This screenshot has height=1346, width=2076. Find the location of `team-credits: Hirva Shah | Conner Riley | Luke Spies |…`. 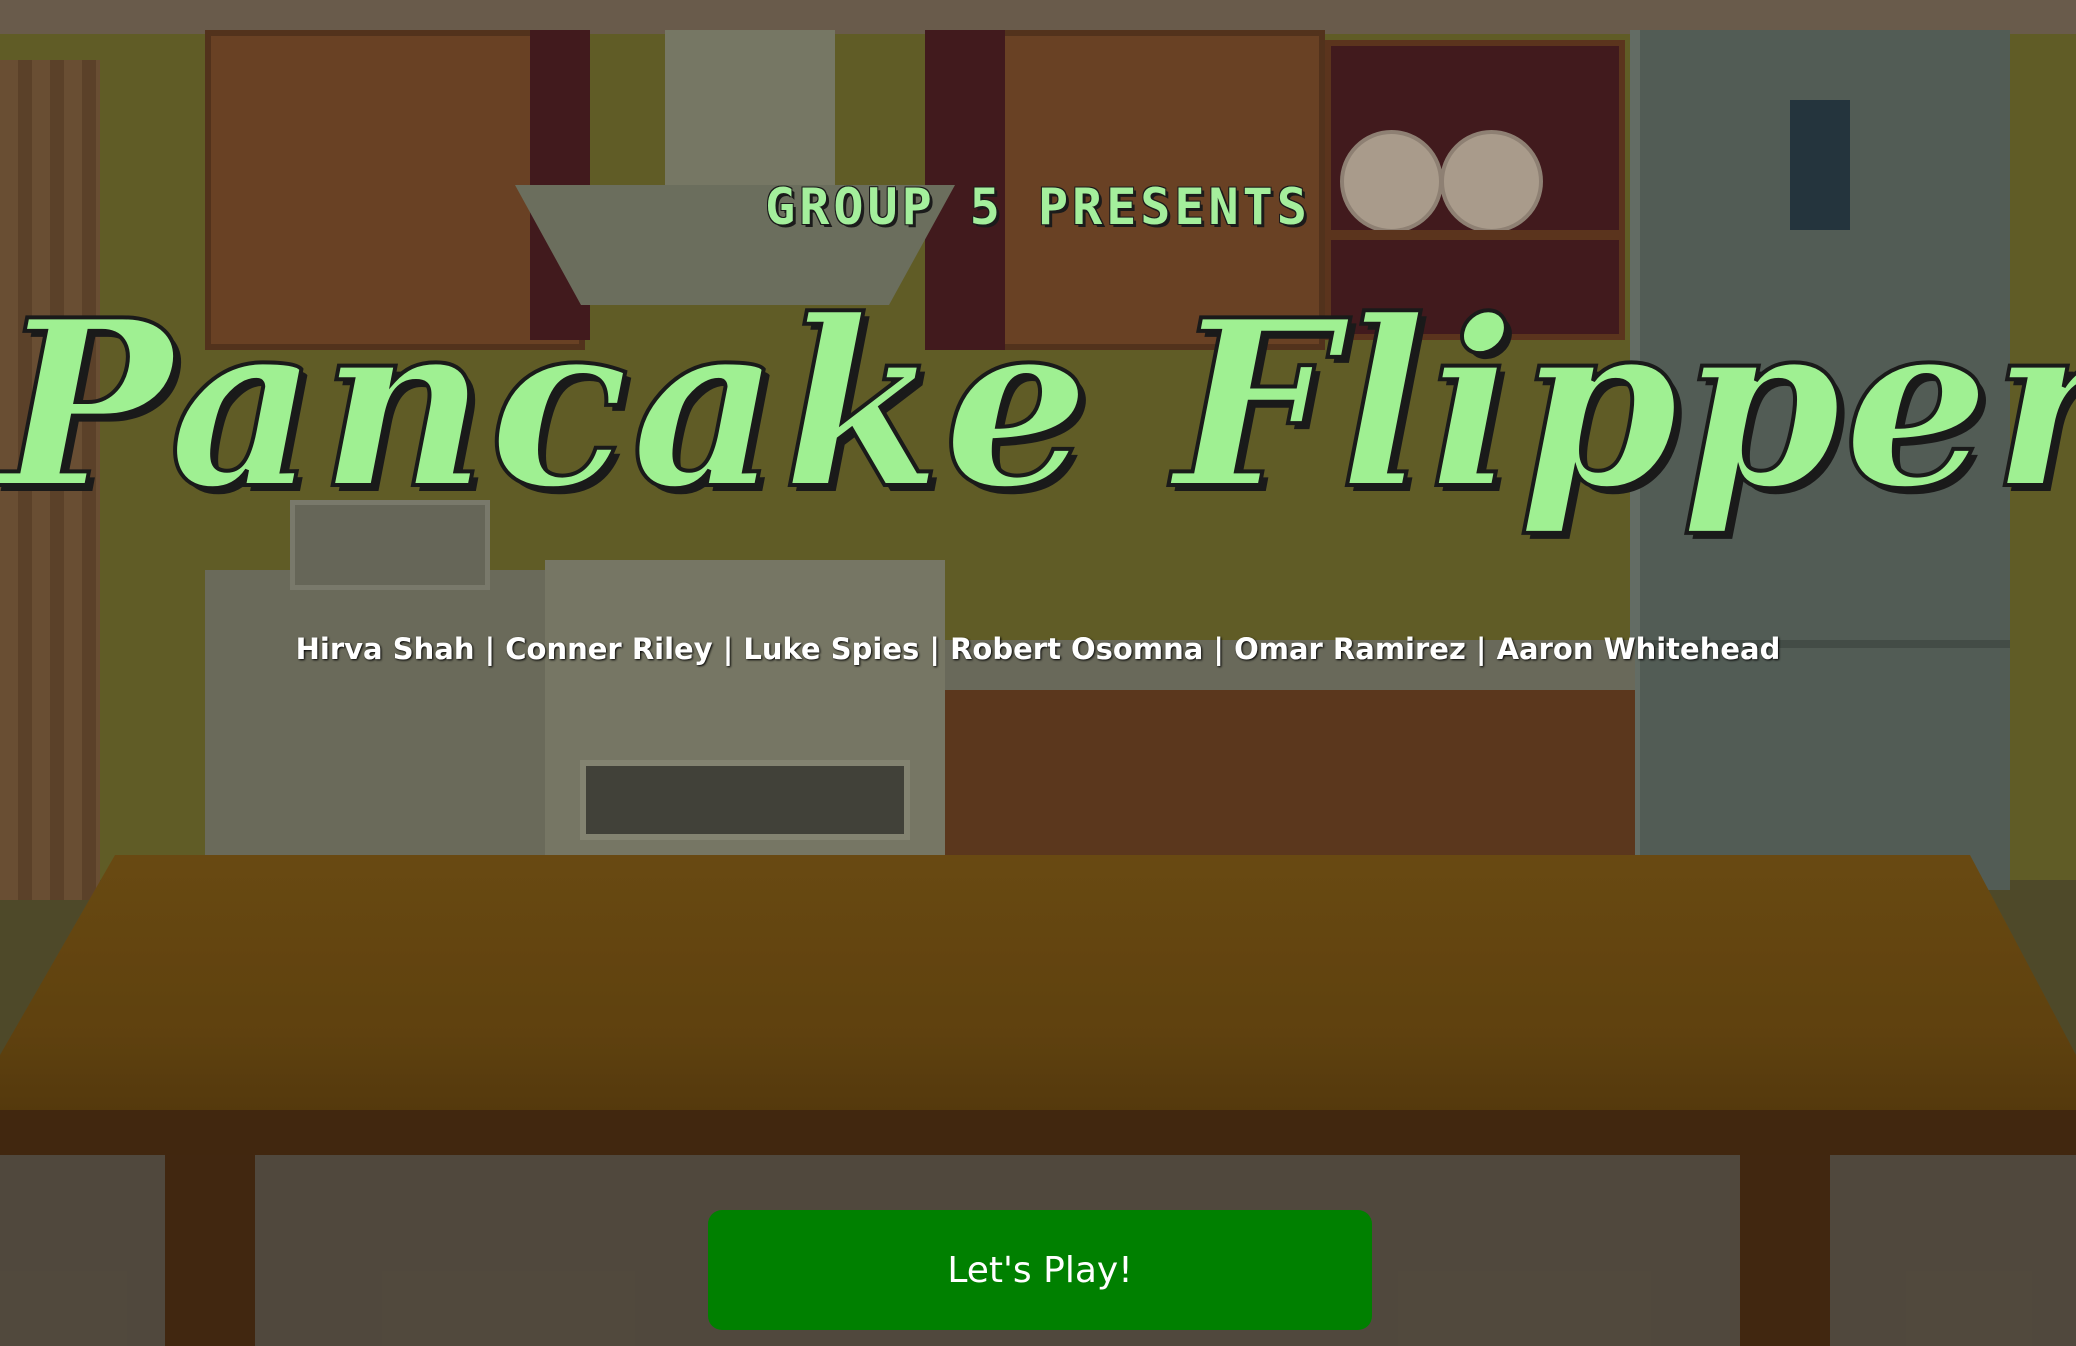

team-credits: Hirva Shah | Conner Riley | Luke Spies |… is located at coordinates (1038, 649).